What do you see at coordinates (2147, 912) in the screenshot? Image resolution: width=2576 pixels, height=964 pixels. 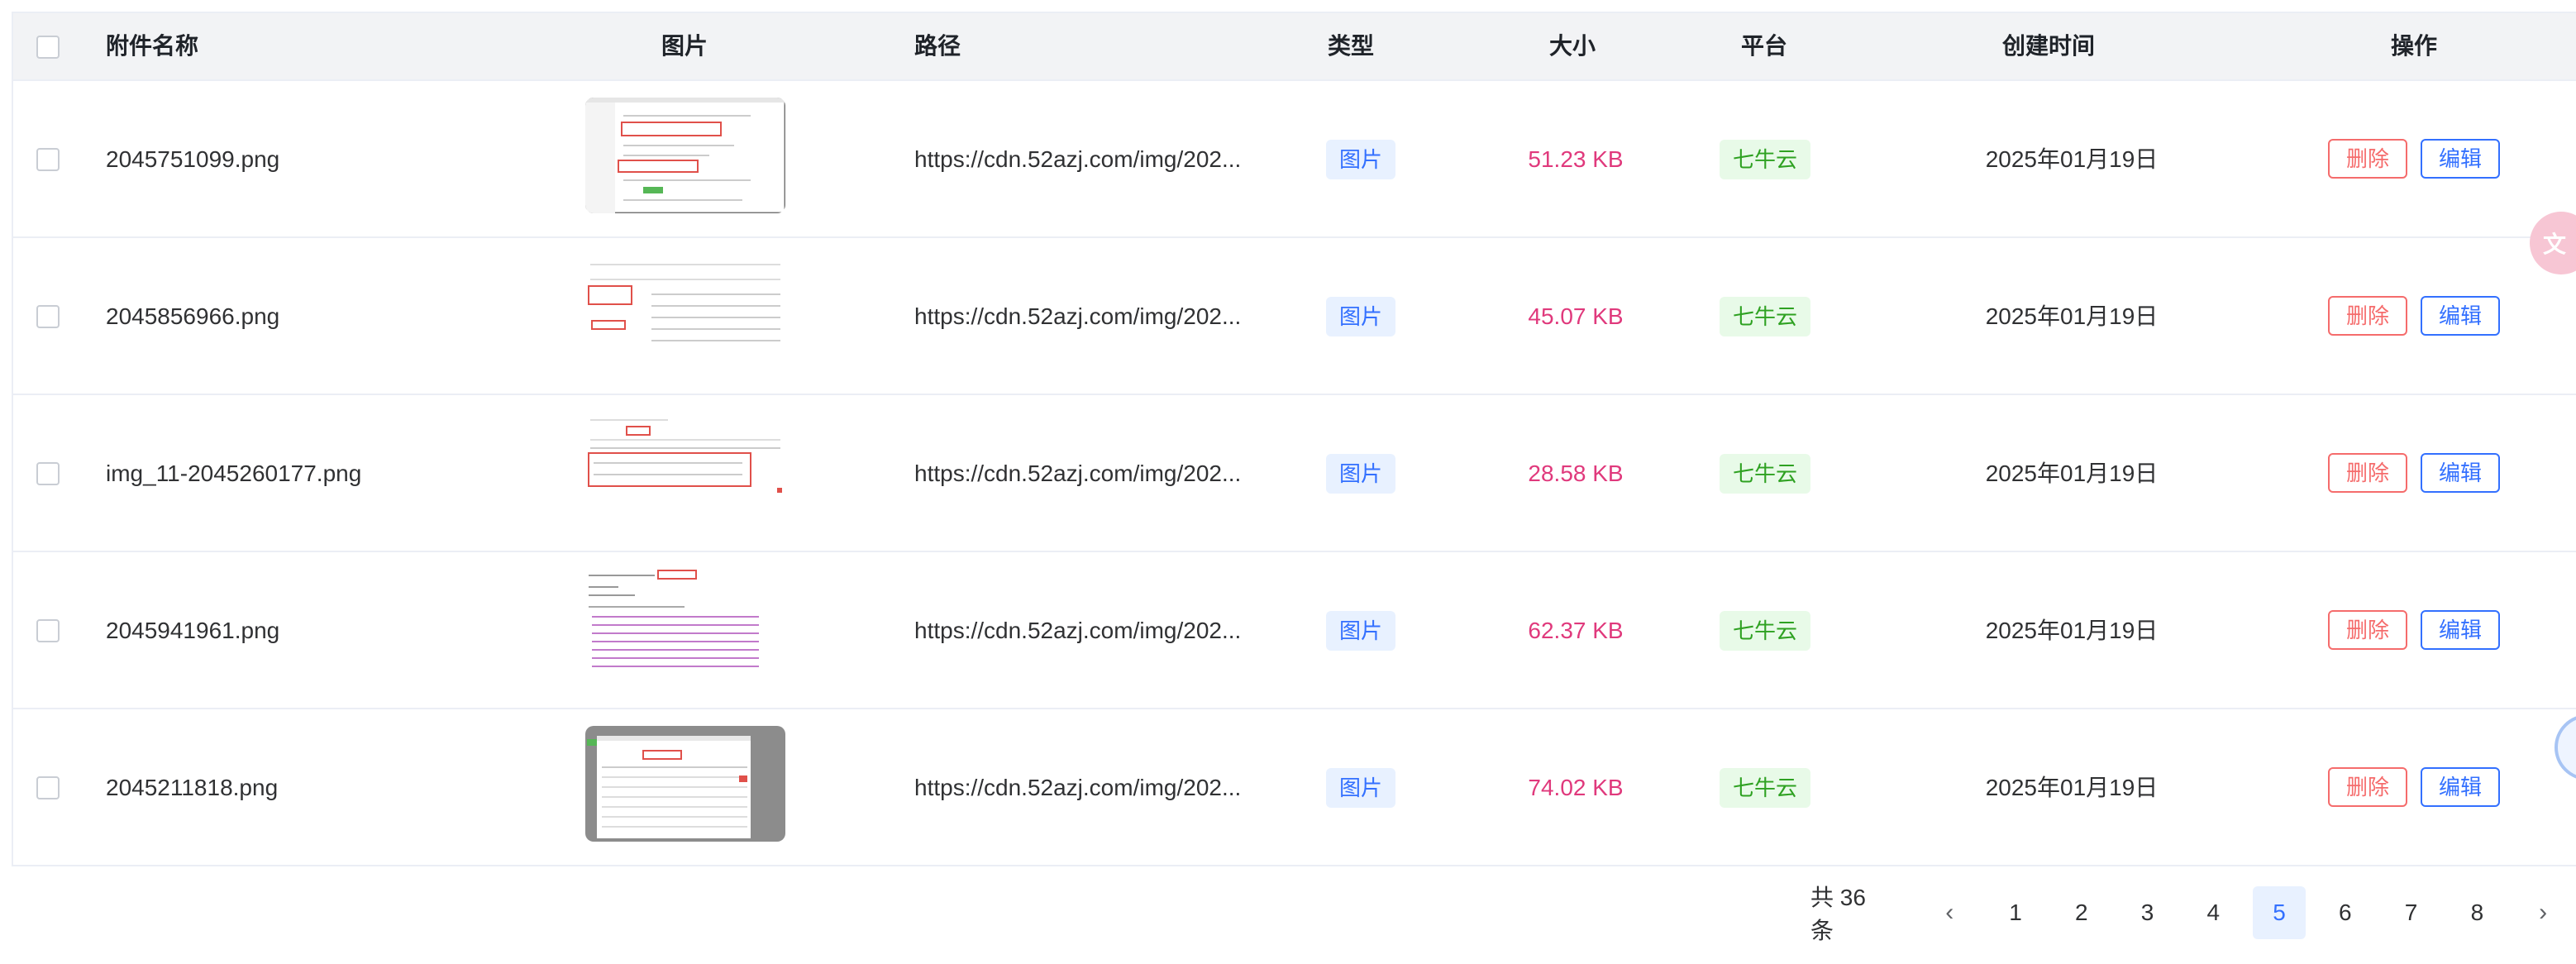 I see `page-3: 3` at bounding box center [2147, 912].